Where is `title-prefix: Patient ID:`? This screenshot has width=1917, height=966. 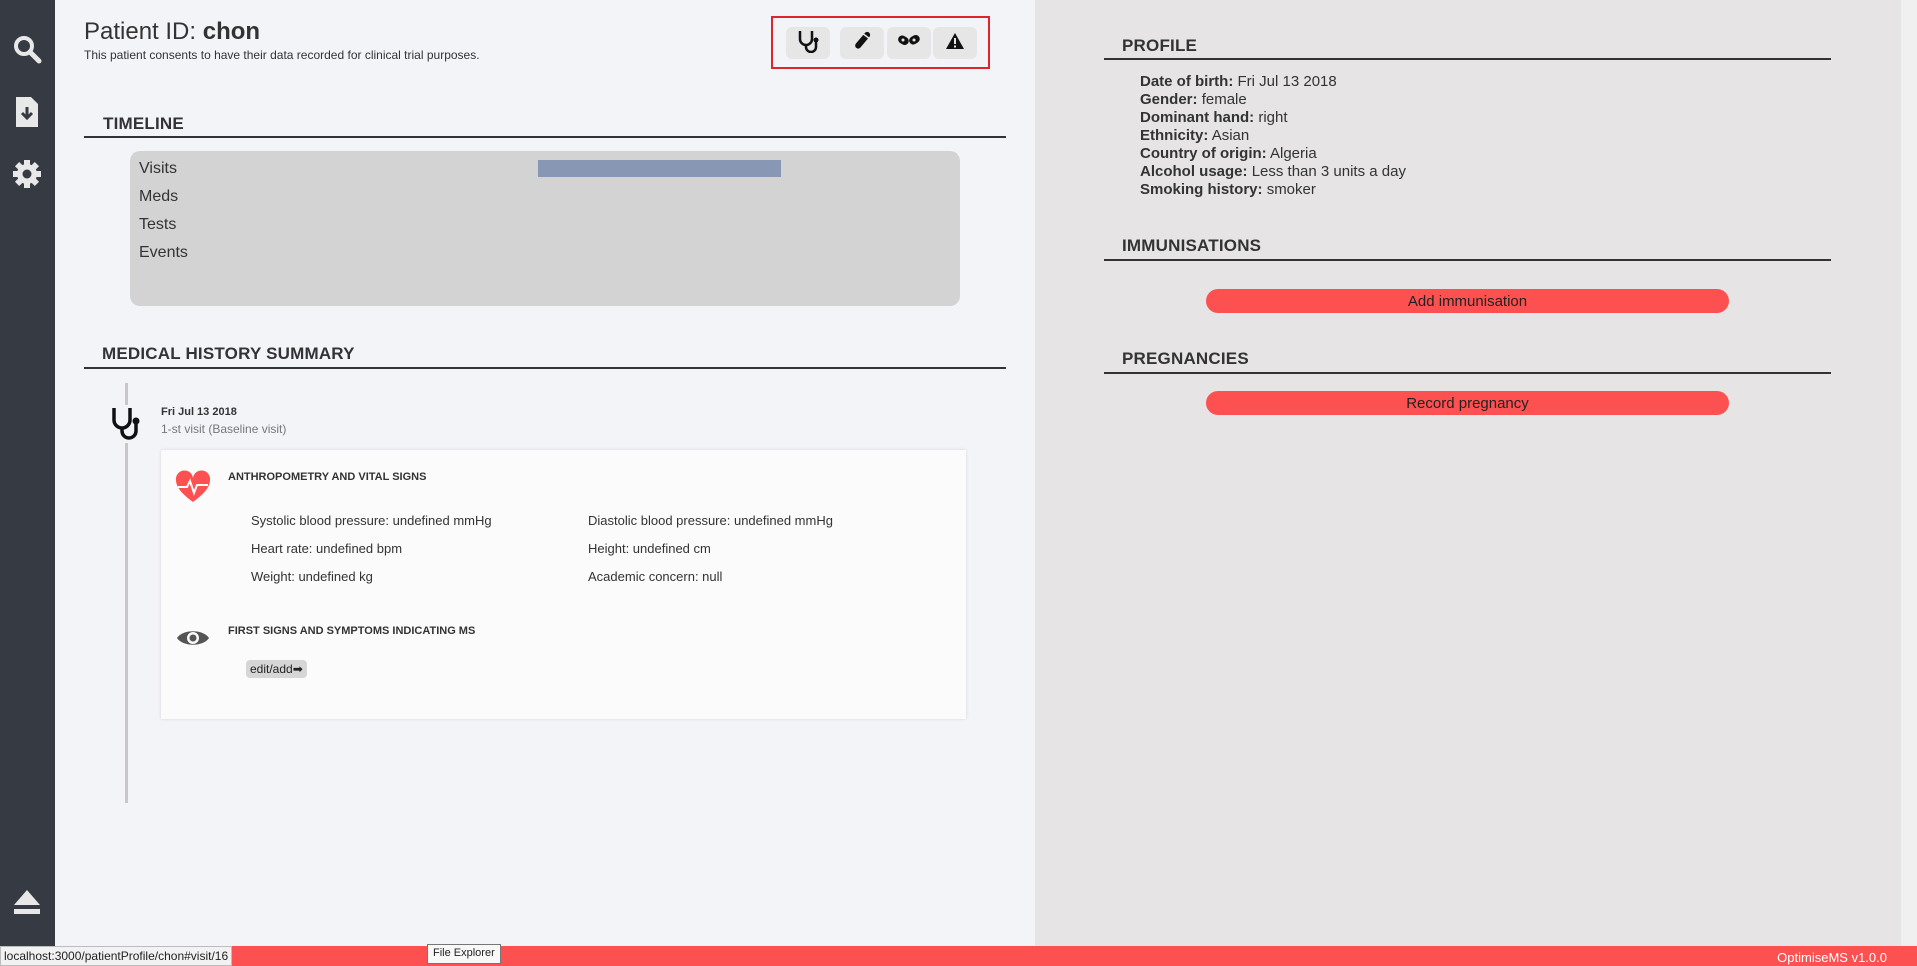
title-prefix: Patient ID: is located at coordinates (143, 31).